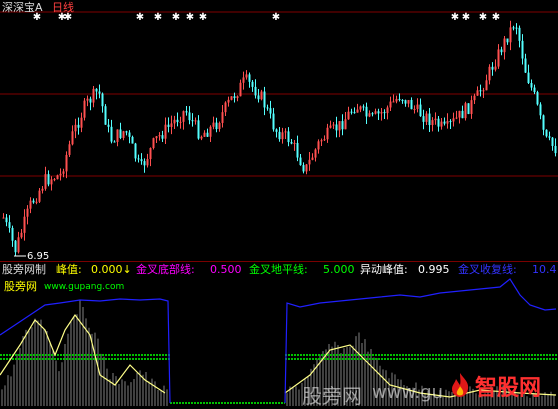  What do you see at coordinates (22, 7) in the screenshot?
I see `stock-name: 深深宝A` at bounding box center [22, 7].